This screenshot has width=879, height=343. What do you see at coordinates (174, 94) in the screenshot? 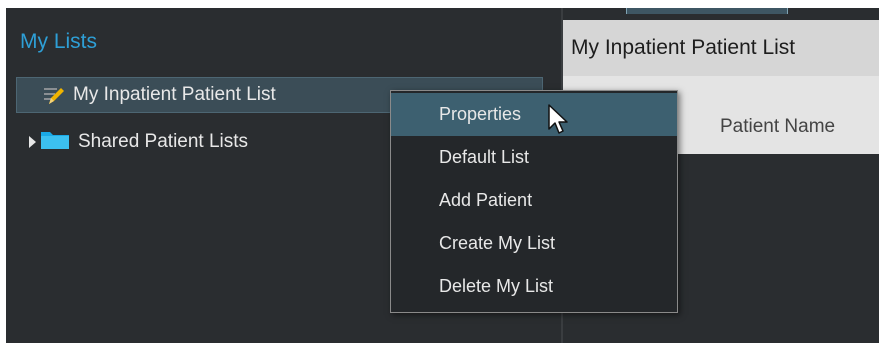
I see `tree-item-label: My Inpatient Patient List` at bounding box center [174, 94].